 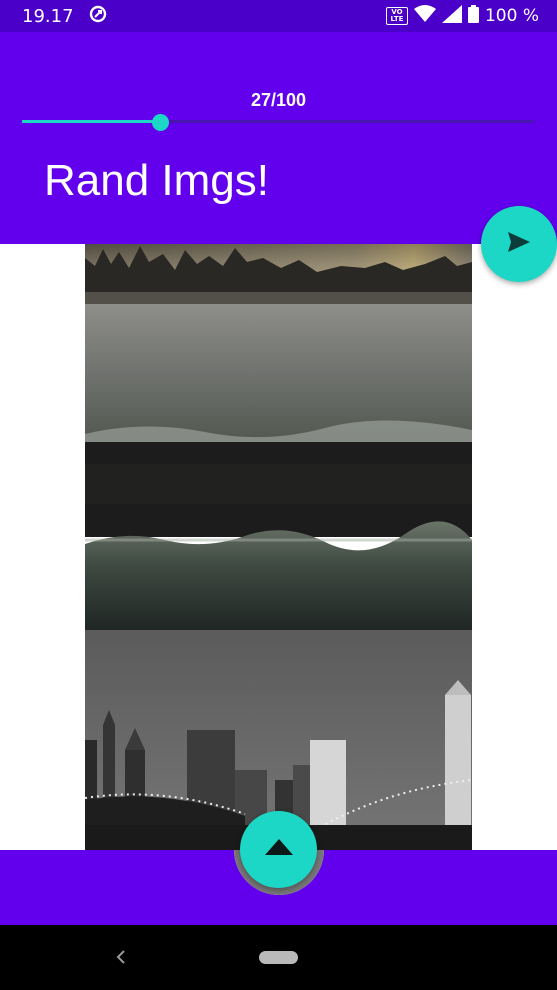 What do you see at coordinates (473, 16) in the screenshot?
I see `battery-icon` at bounding box center [473, 16].